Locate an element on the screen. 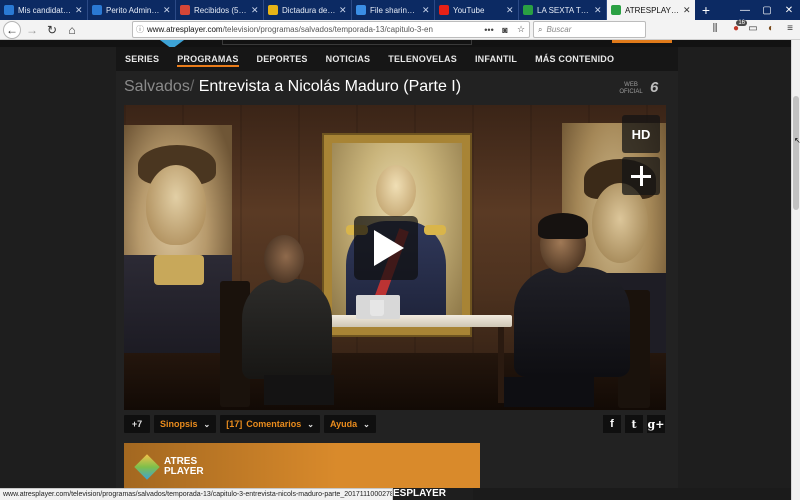  nav-noticias: NOTICIAS is located at coordinates (348, 59).